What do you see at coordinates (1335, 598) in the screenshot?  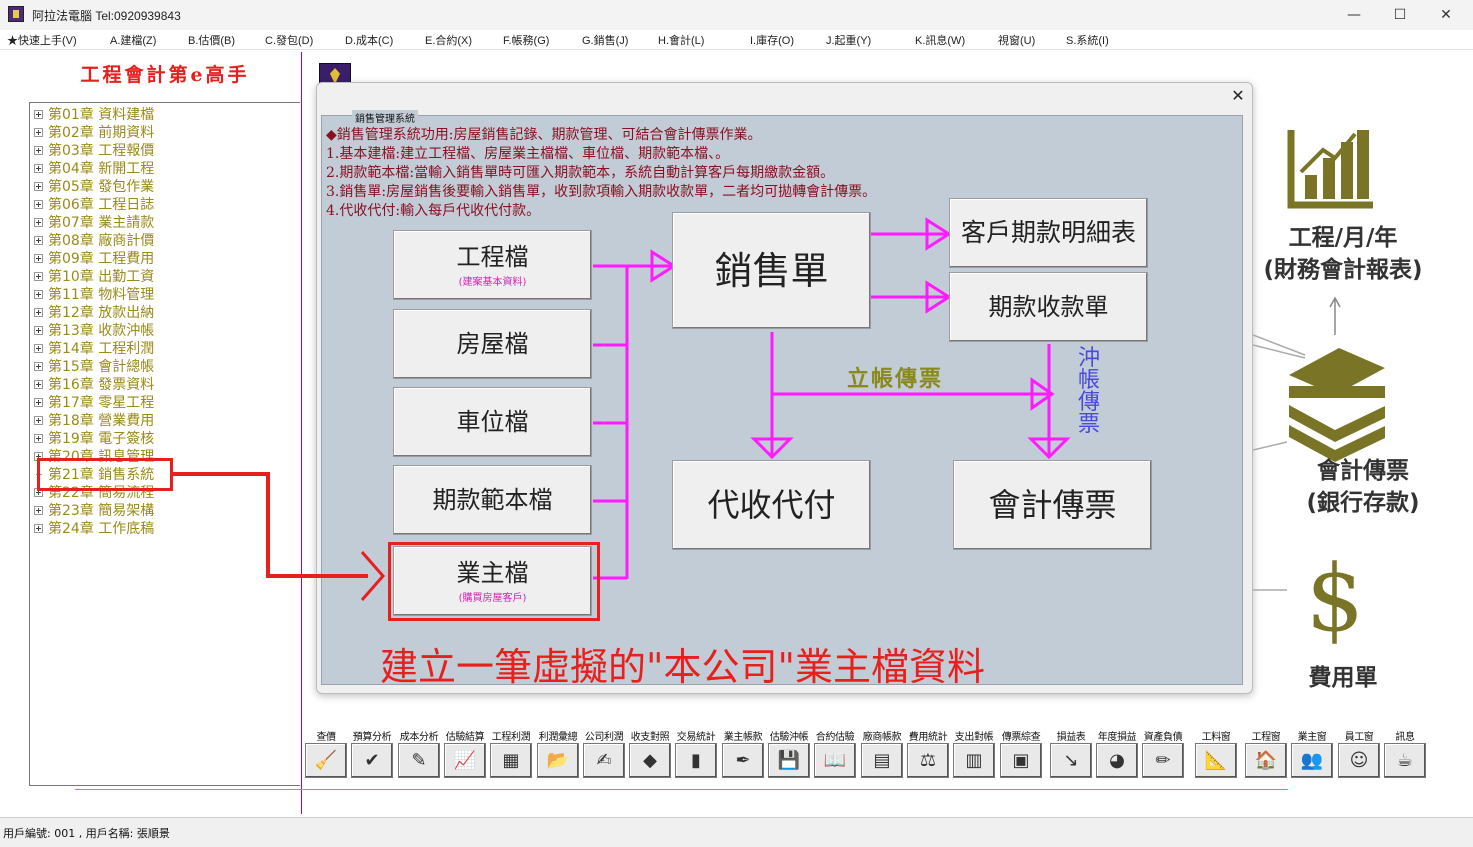 I see `dollar-icon: $` at bounding box center [1335, 598].